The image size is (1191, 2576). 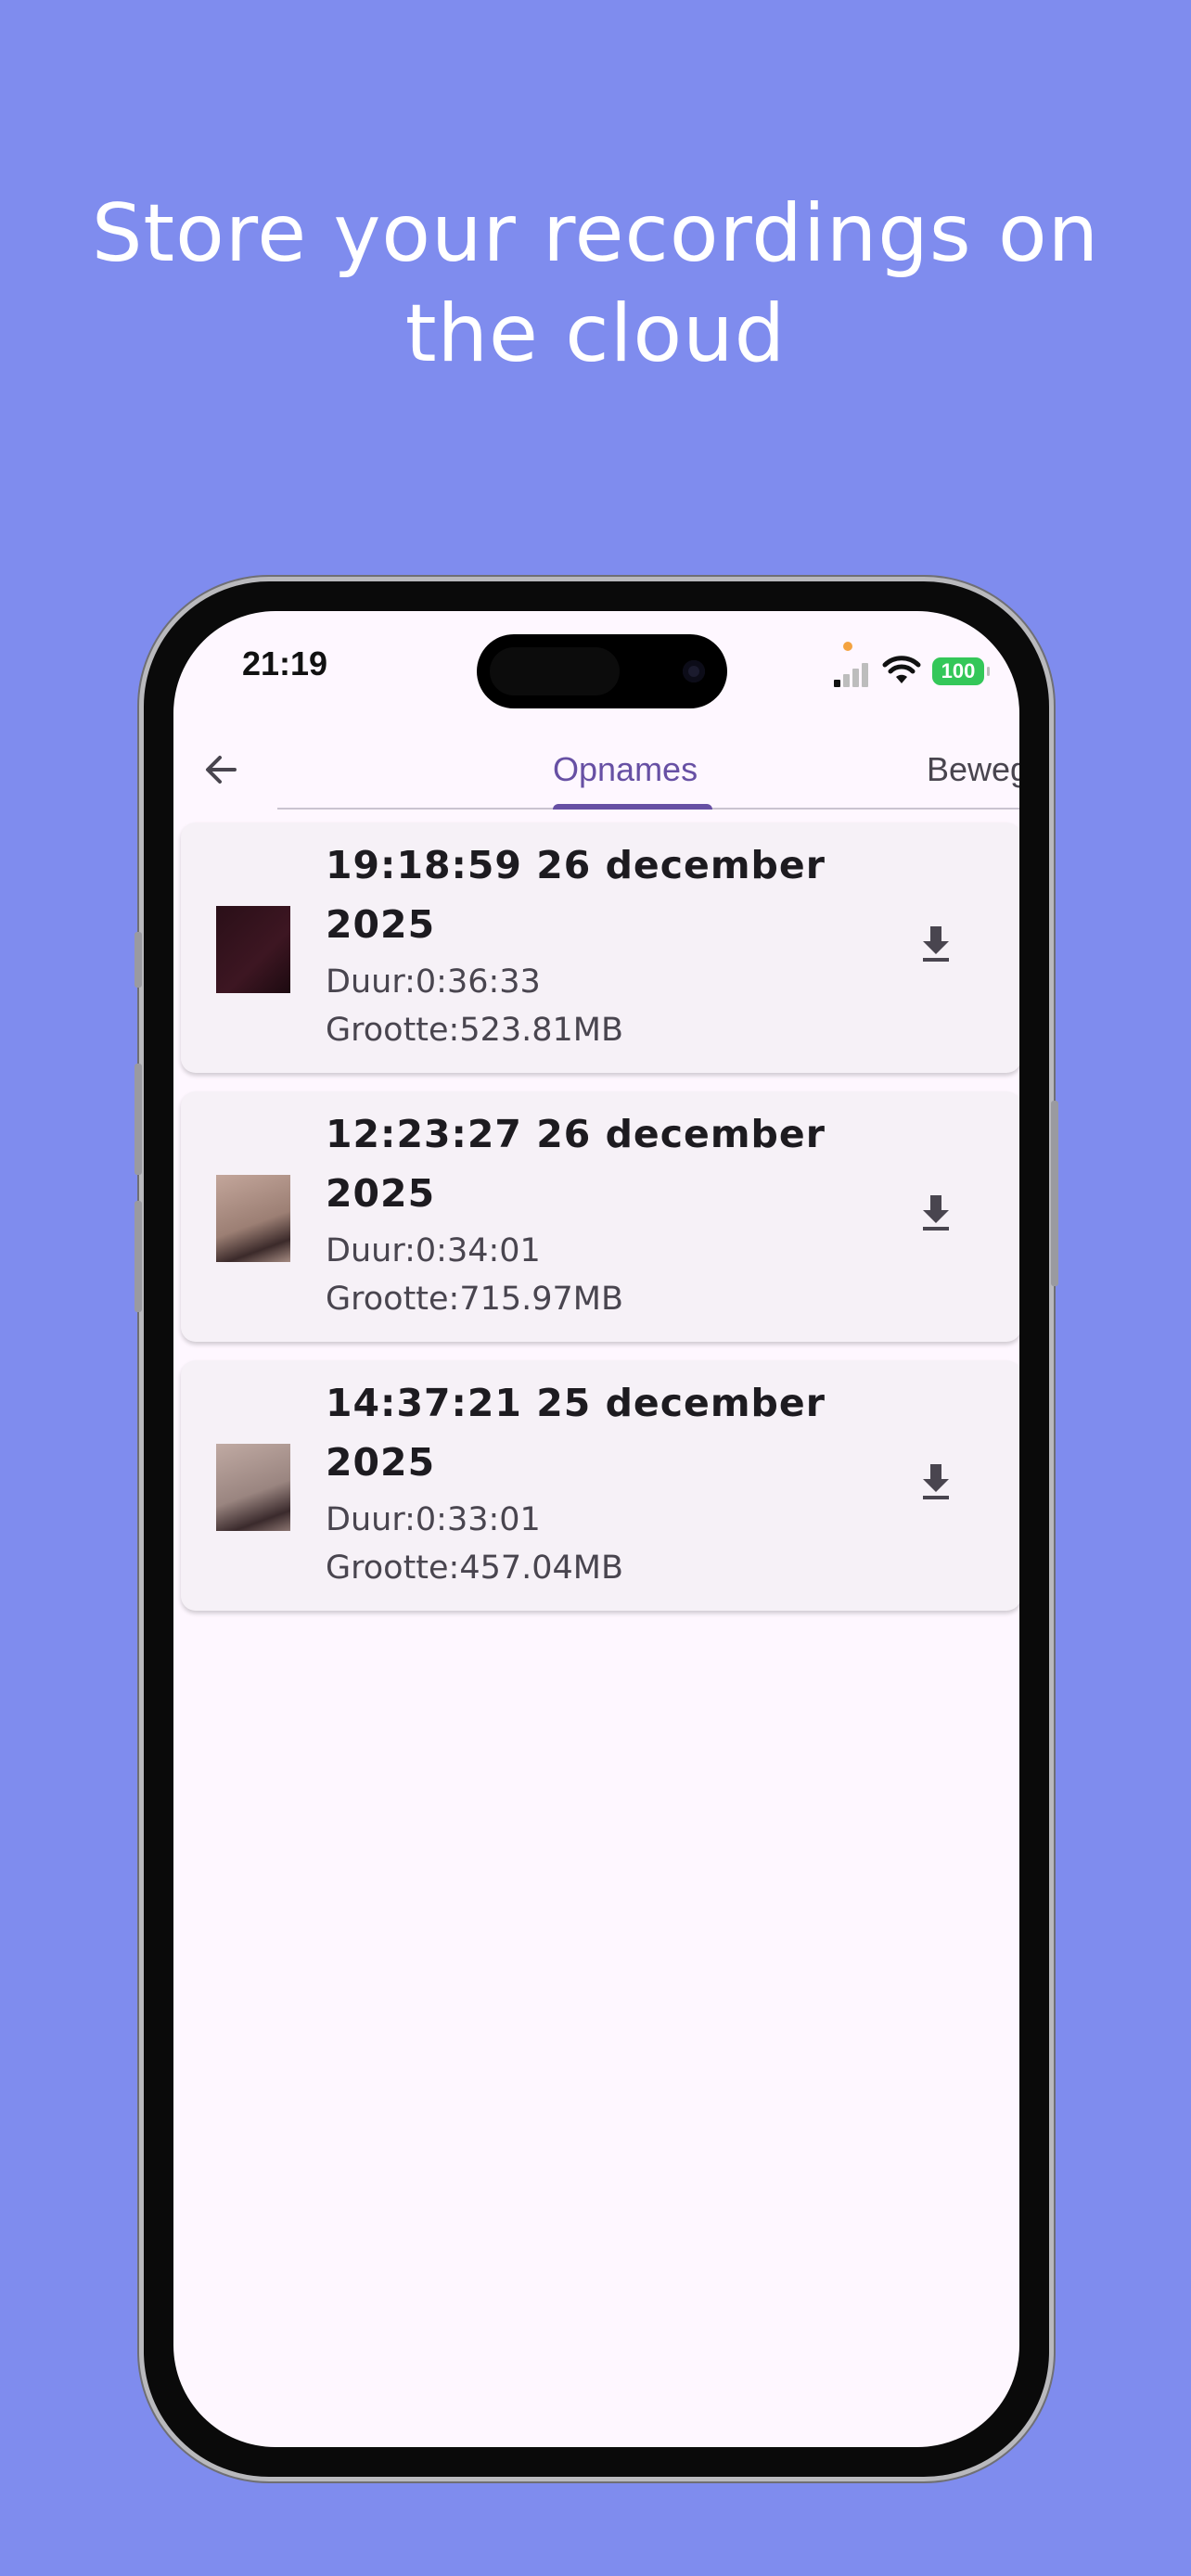 What do you see at coordinates (847, 646) in the screenshot?
I see `privacy-indicator-icon` at bounding box center [847, 646].